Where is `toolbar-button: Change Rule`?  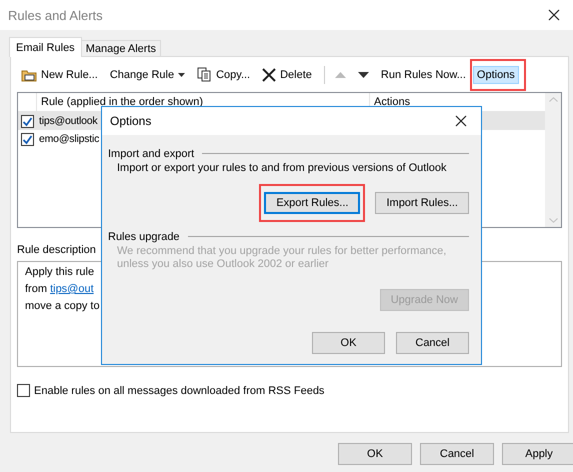 toolbar-button: Change Rule is located at coordinates (148, 75).